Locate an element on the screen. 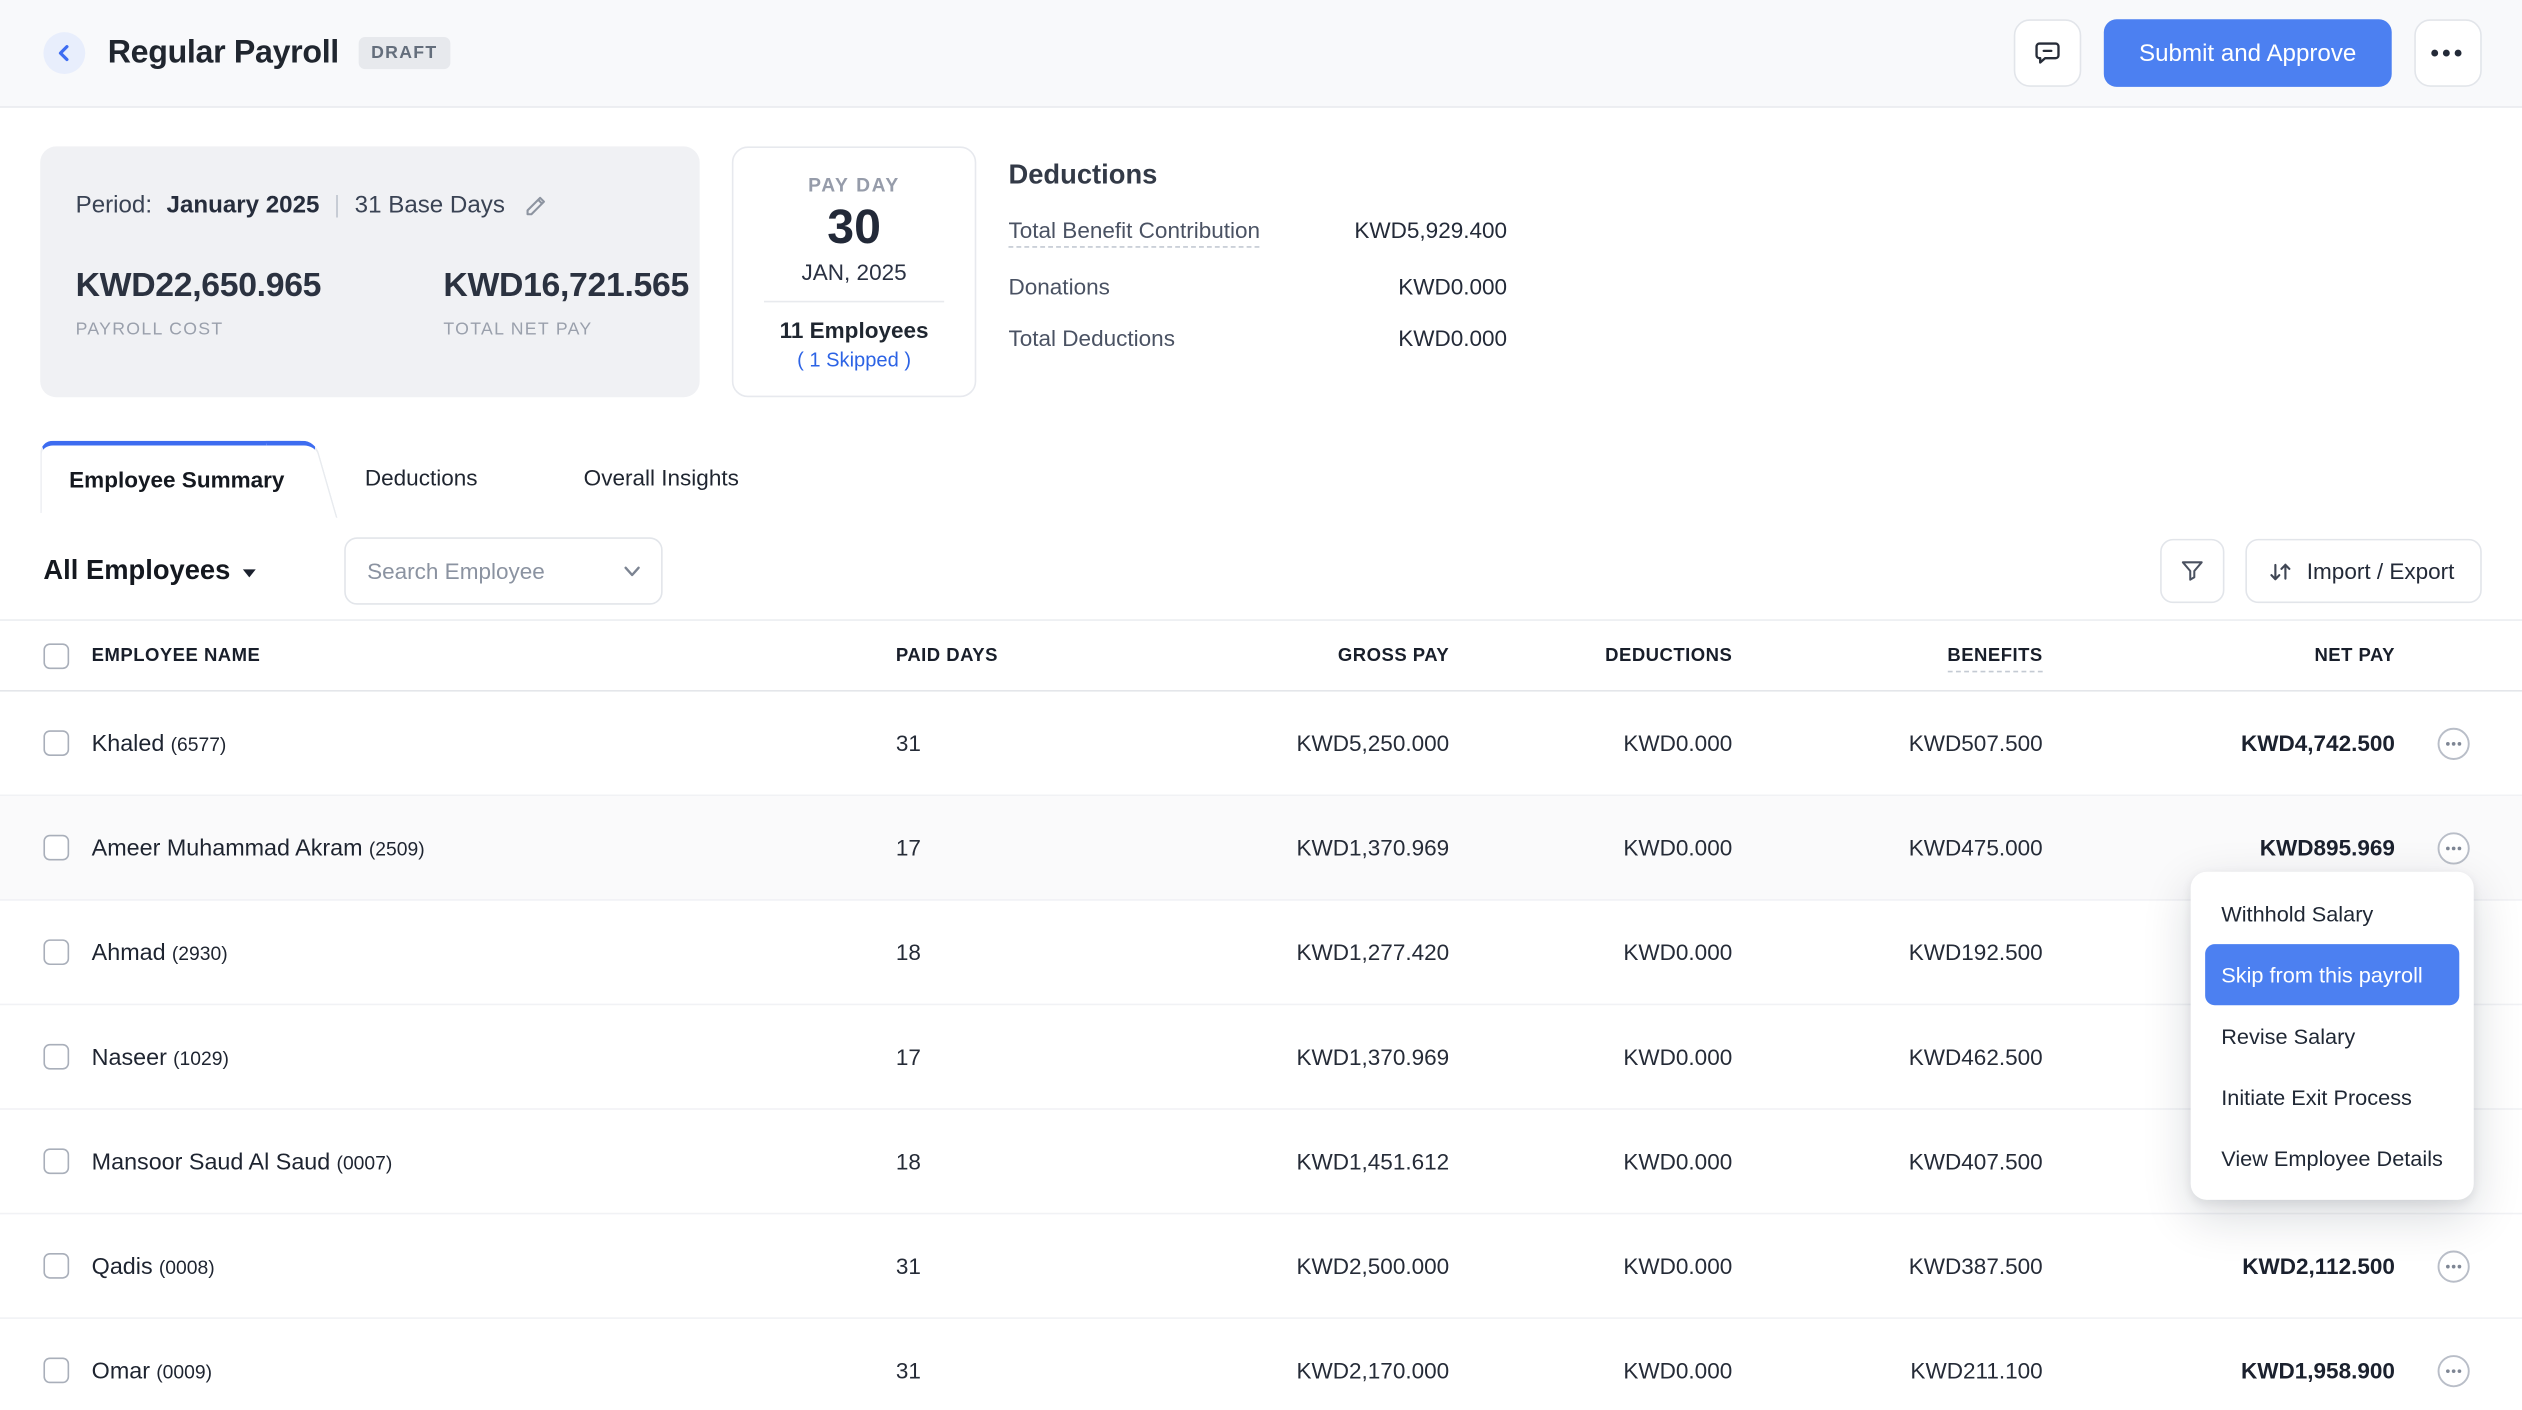 The width and height of the screenshot is (2522, 1410). gross-pay-cell: KWD1,370.969 is located at coordinates (1373, 1056).